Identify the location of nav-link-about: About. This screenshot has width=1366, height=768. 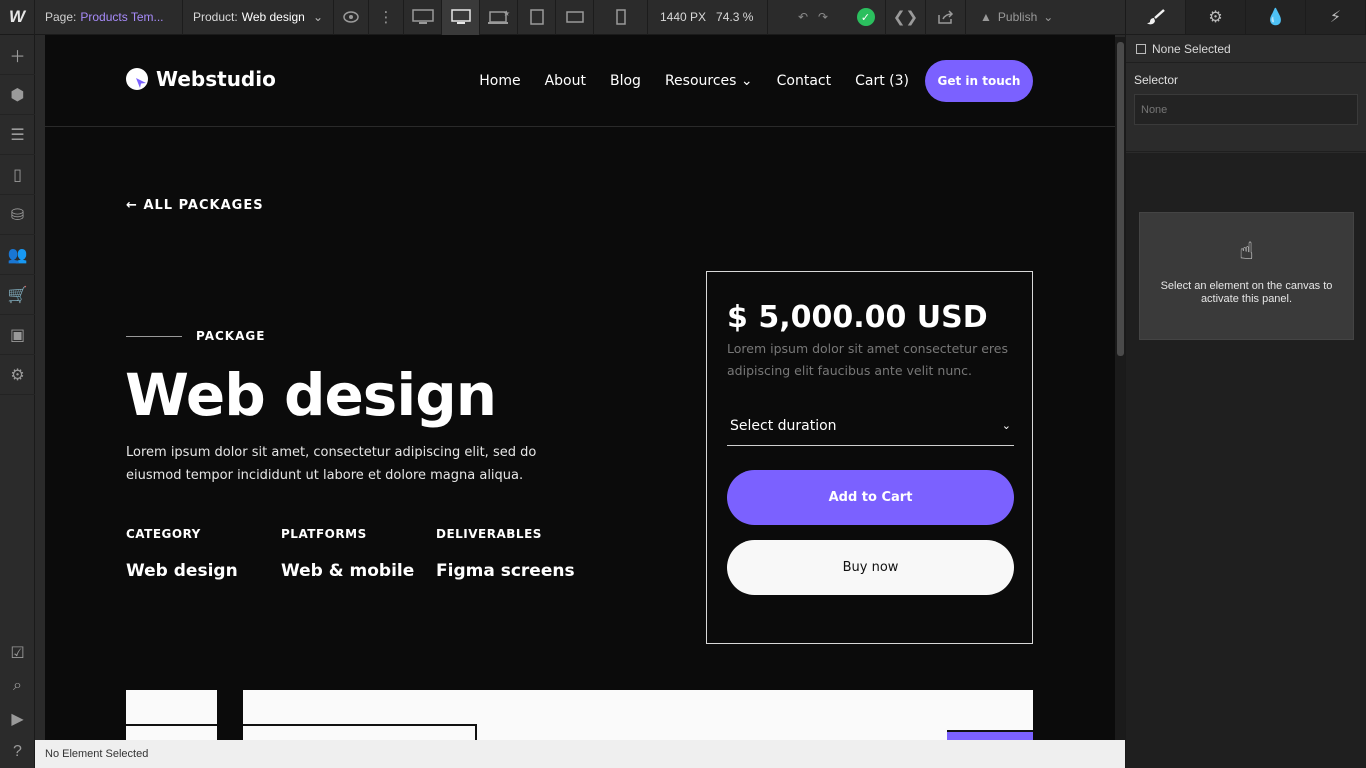
(565, 81).